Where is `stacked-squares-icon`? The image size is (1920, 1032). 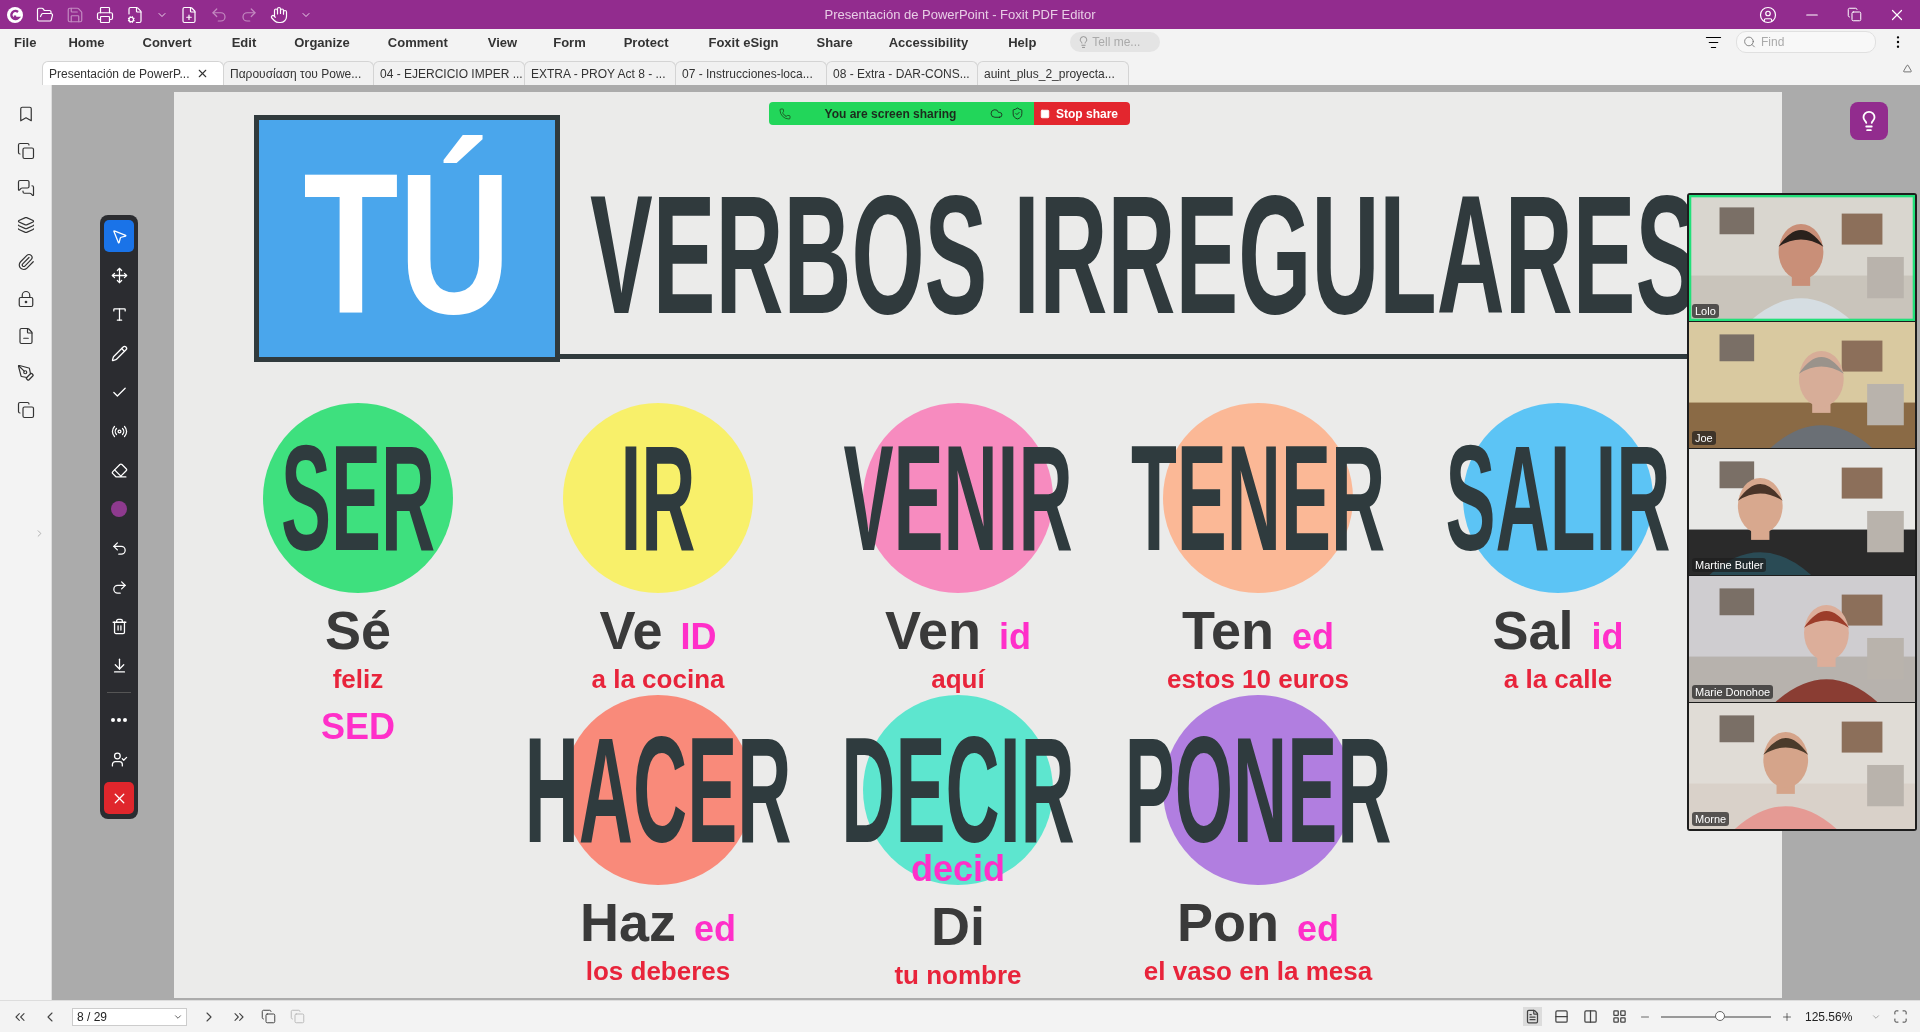
stacked-squares-icon is located at coordinates (25, 410).